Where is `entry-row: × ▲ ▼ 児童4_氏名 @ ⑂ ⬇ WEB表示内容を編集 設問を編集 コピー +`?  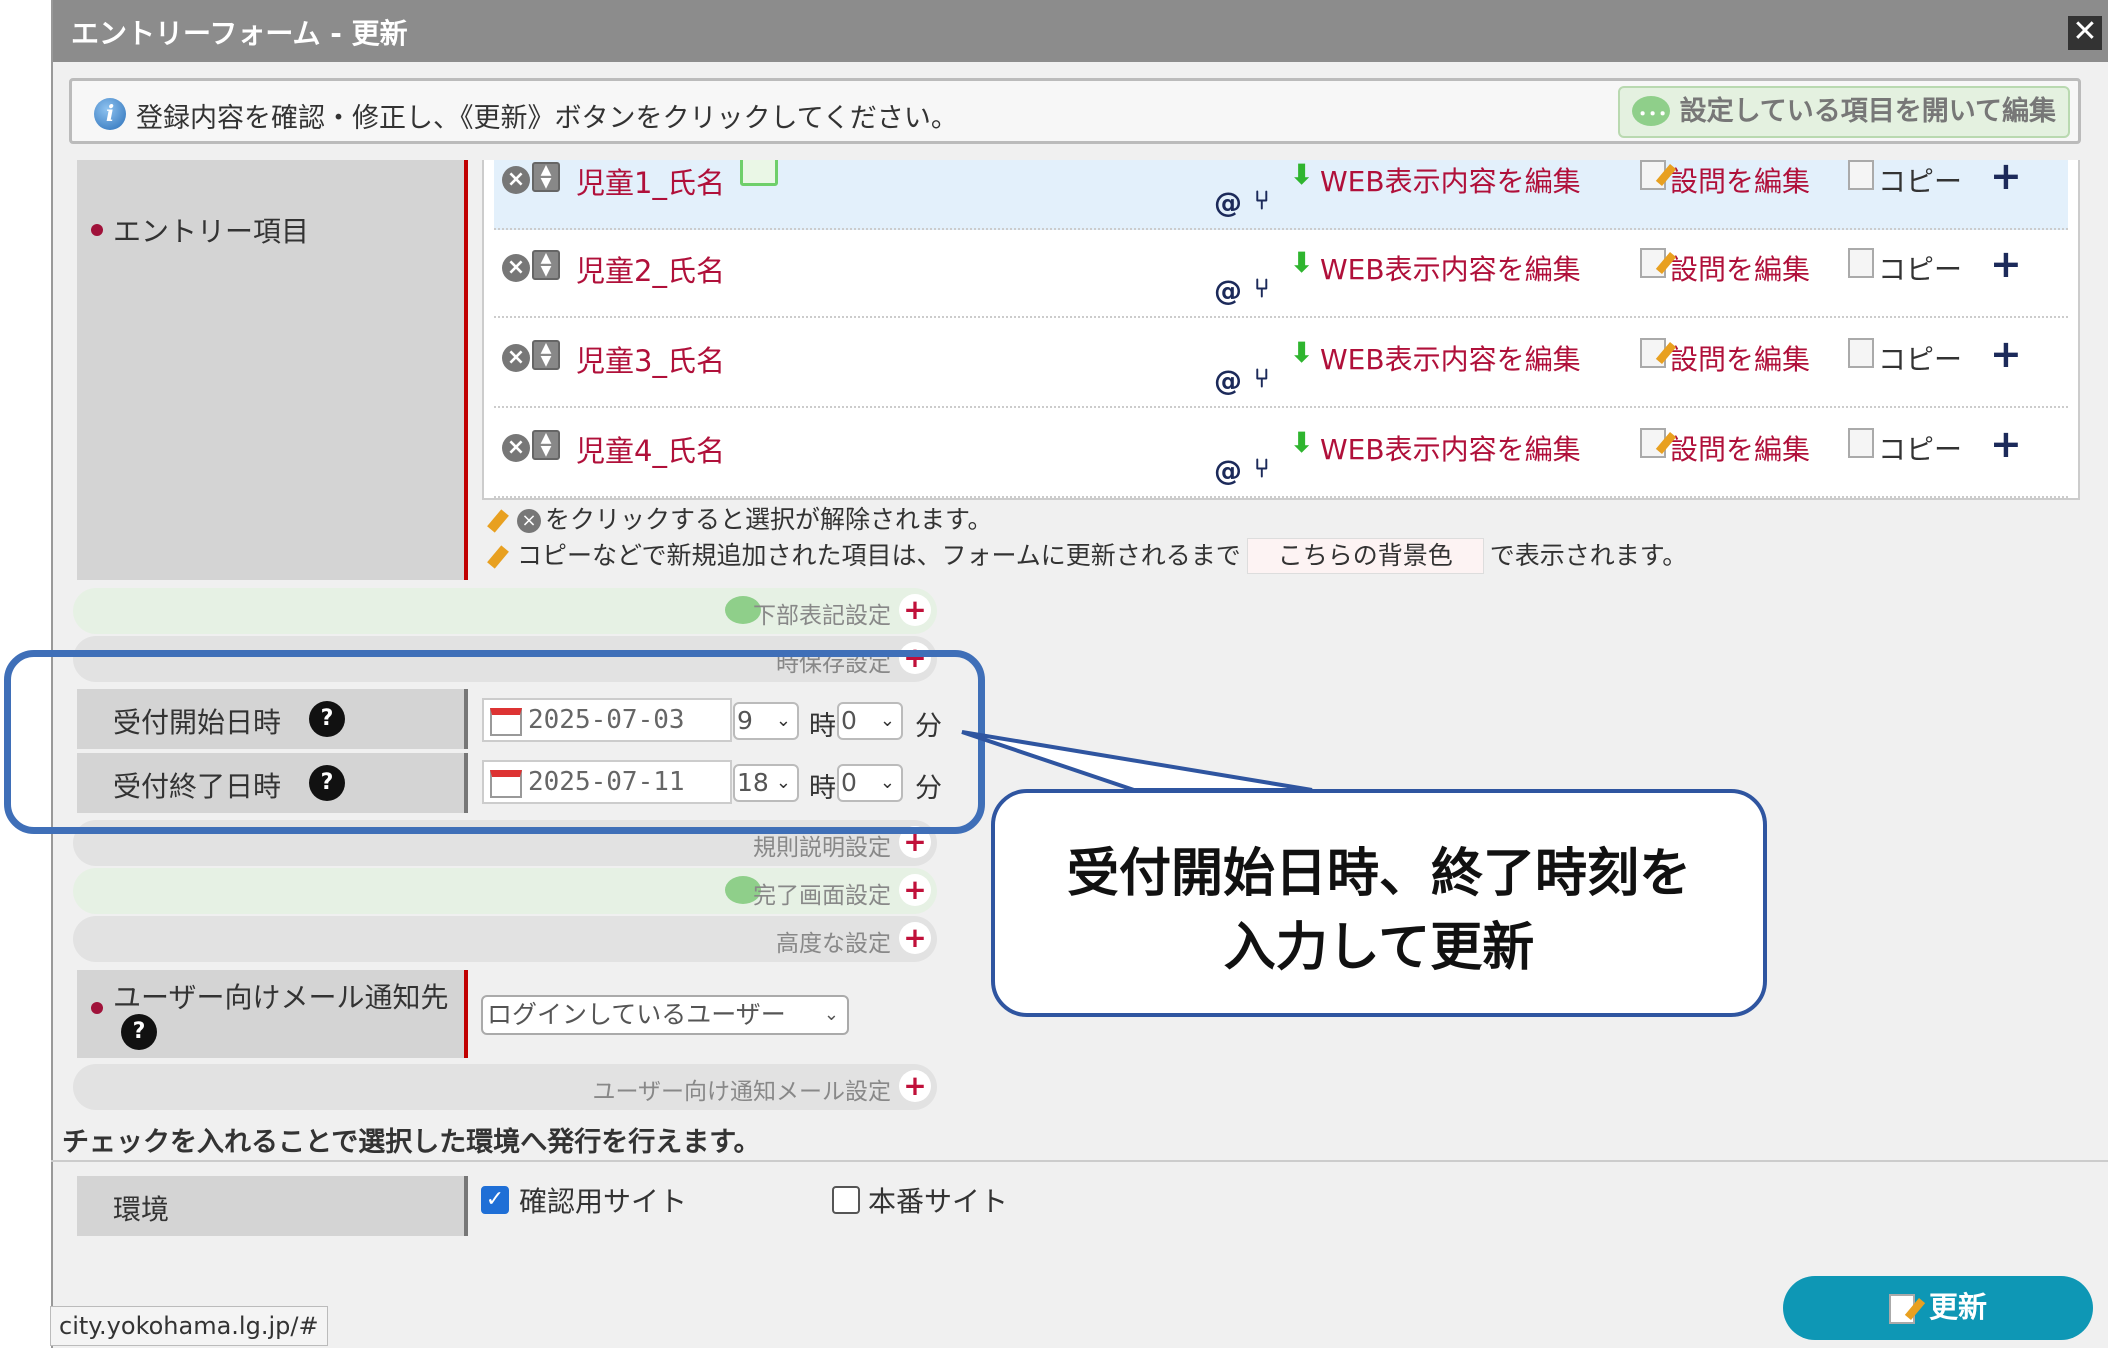 entry-row: × ▲ ▼ 児童4_氏名 @ ⑂ ⬇ WEB表示内容を編集 設問を編集 コピー + is located at coordinates (1281, 456).